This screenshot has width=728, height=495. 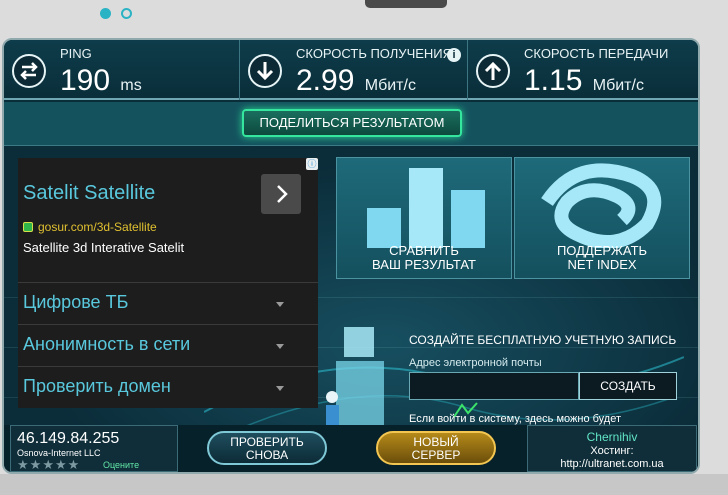 I want to click on ping-number: 190, so click(x=85, y=80).